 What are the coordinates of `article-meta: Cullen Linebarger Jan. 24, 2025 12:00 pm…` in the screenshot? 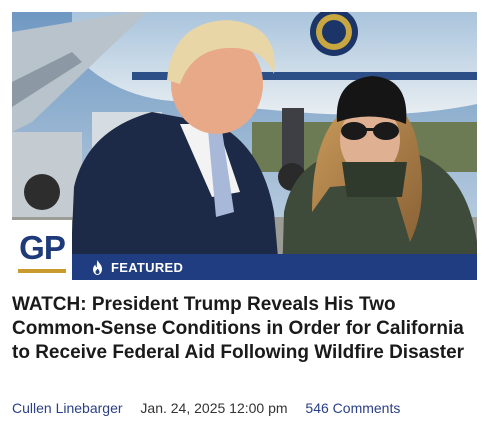 It's located at (206, 408).